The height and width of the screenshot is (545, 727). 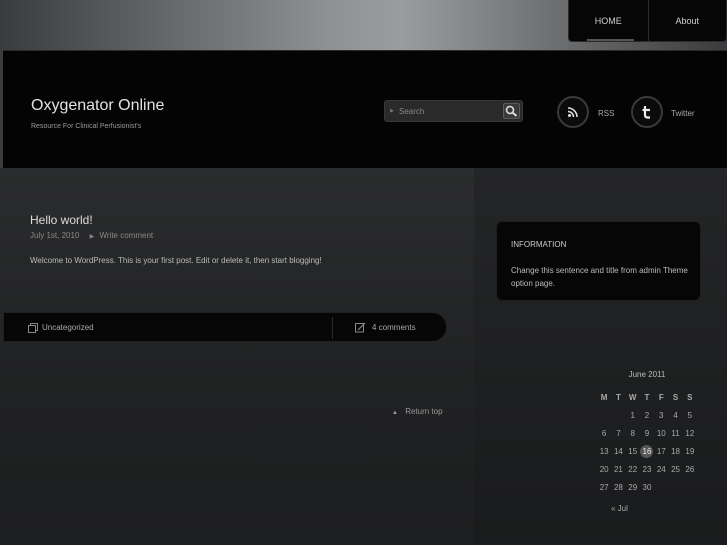 I want to click on calendar-day: 27, so click(x=604, y=487).